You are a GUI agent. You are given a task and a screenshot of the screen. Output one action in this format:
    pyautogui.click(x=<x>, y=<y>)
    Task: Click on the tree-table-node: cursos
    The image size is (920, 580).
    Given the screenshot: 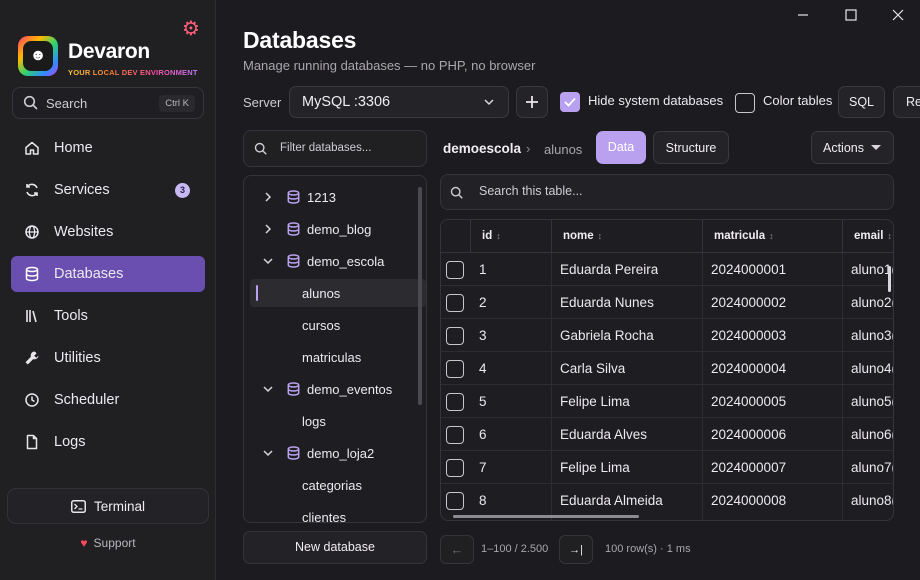 What is the action you would take?
    pyautogui.click(x=332, y=325)
    